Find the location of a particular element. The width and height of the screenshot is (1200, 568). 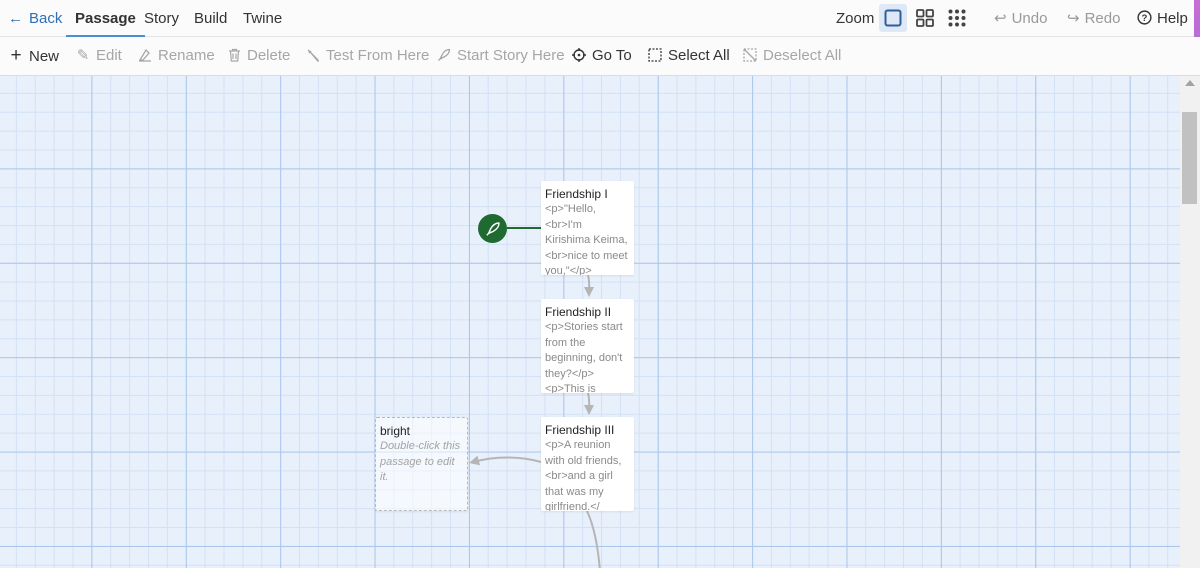

zoom-60-button is located at coordinates (925, 18).